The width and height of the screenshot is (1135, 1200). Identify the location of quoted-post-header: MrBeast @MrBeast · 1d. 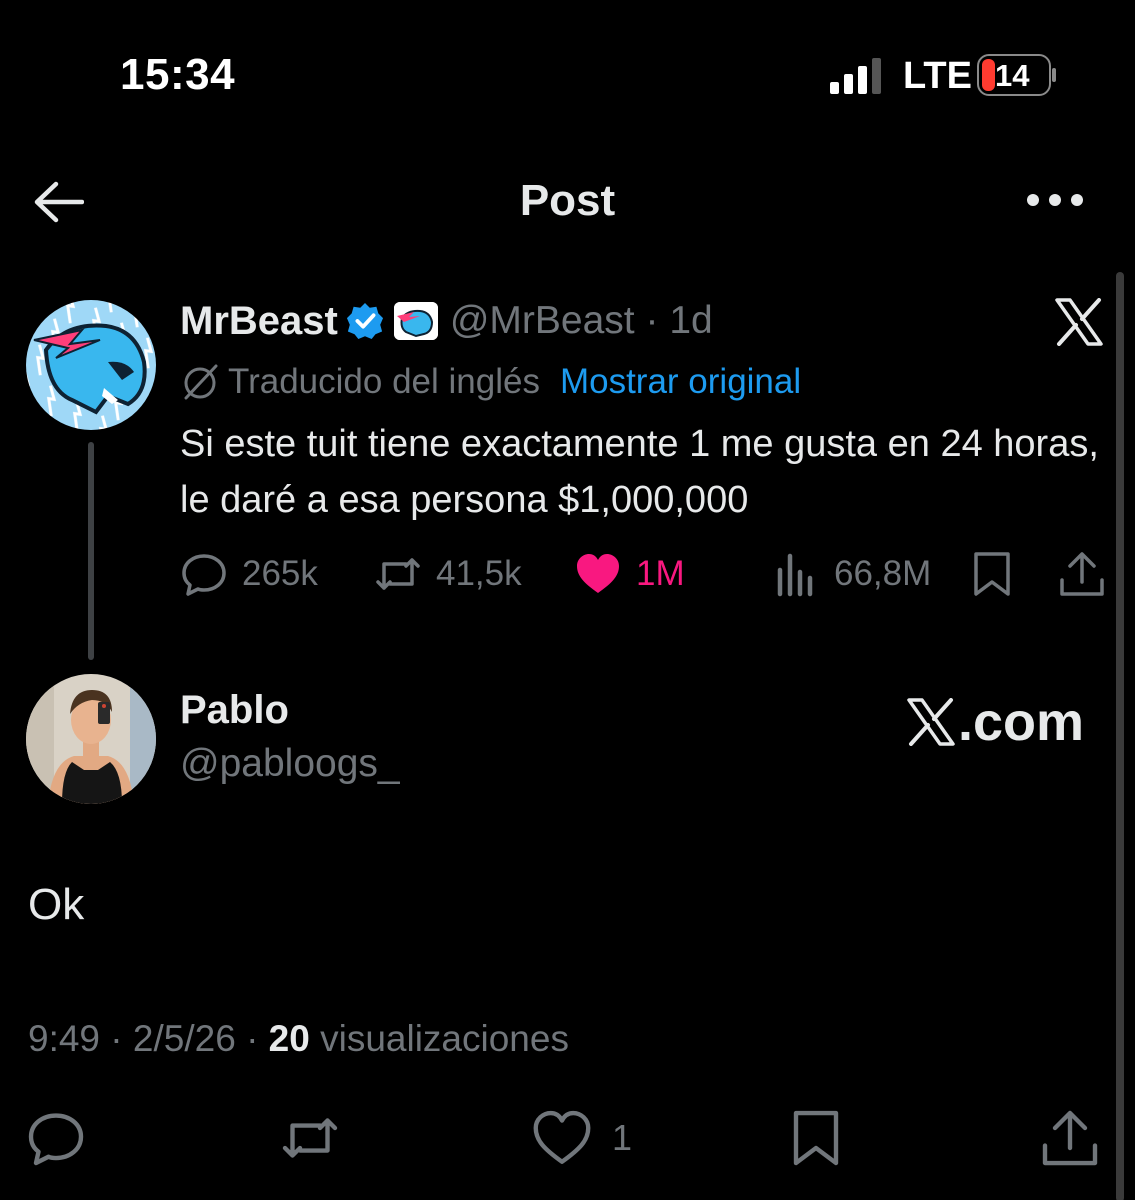
(446, 321).